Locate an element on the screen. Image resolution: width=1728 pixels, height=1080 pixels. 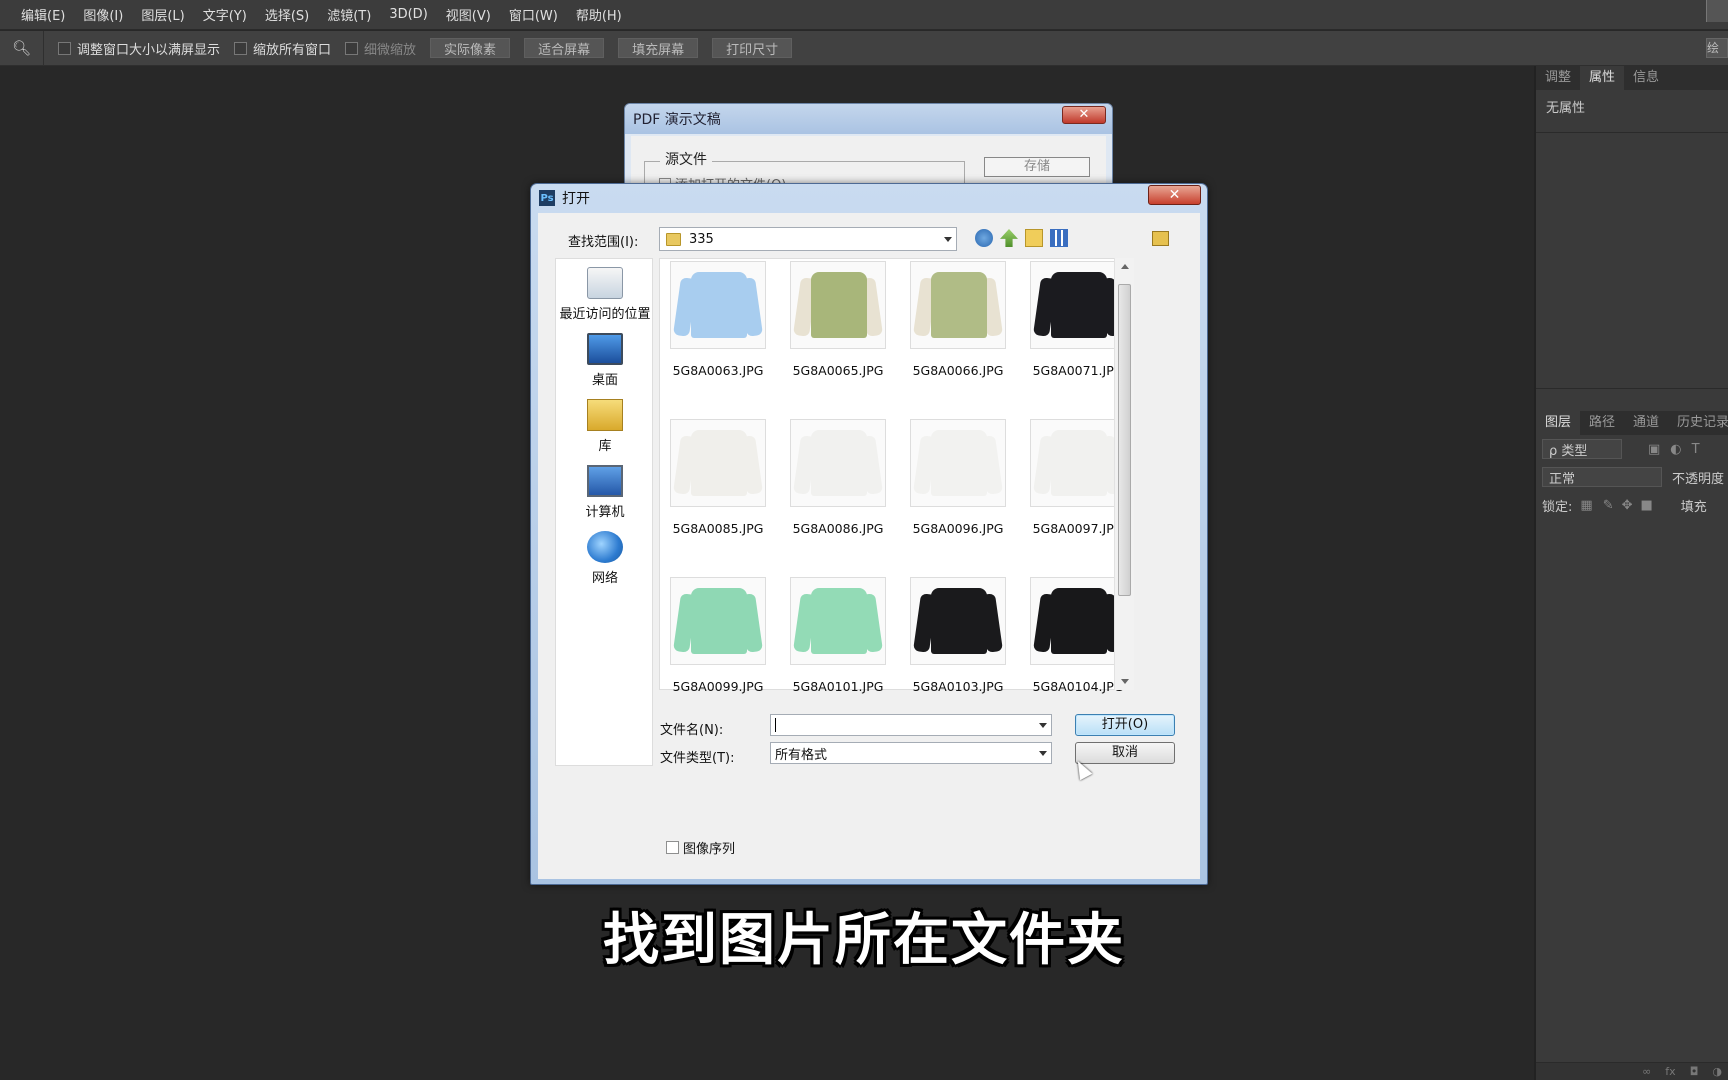
place-recent: 最近访问的位置 is located at coordinates (605, 294).